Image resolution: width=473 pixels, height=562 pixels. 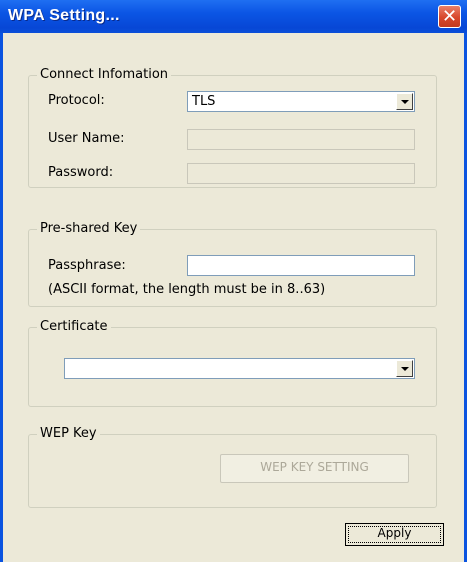 What do you see at coordinates (301, 265) in the screenshot?
I see `passphrase-field` at bounding box center [301, 265].